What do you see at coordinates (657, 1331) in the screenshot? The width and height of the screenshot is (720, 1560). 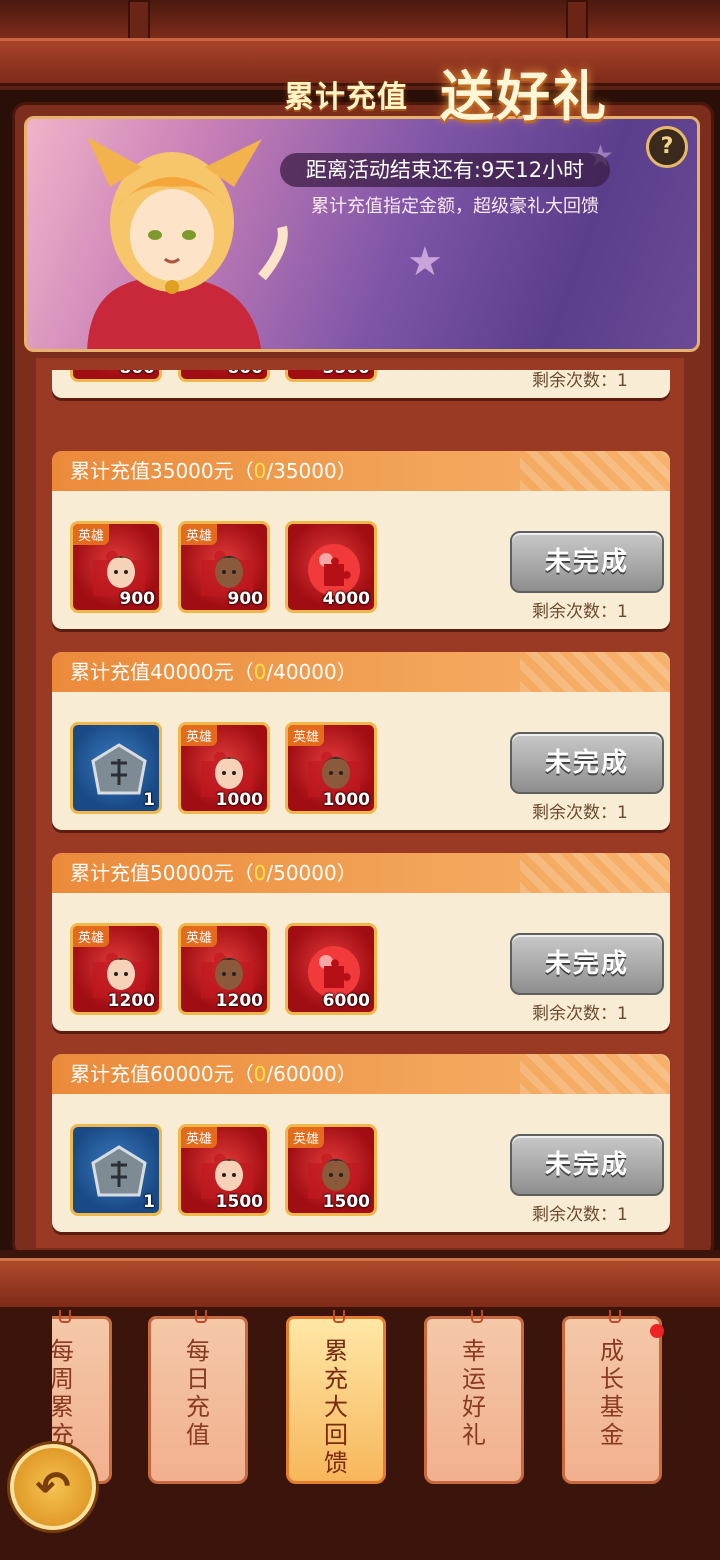 I see `notification-dot` at bounding box center [657, 1331].